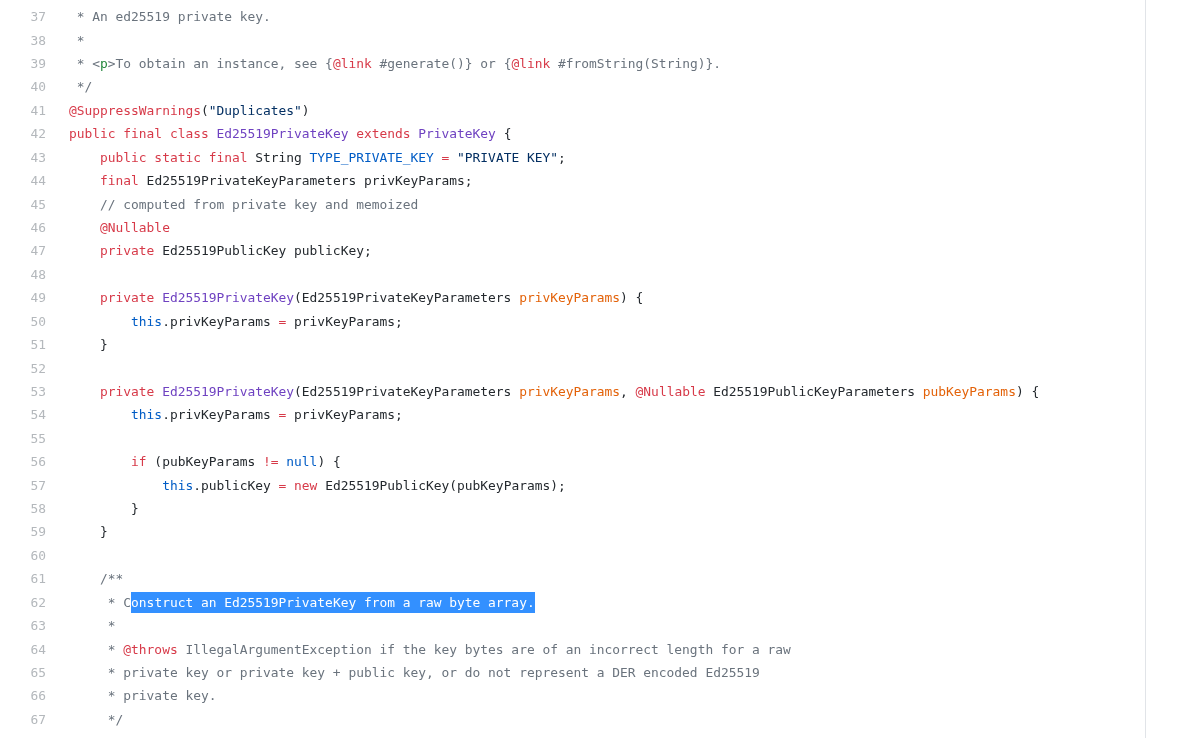 This screenshot has height=738, width=1200. Describe the element at coordinates (37, 204) in the screenshot. I see `line-number: 45` at that location.